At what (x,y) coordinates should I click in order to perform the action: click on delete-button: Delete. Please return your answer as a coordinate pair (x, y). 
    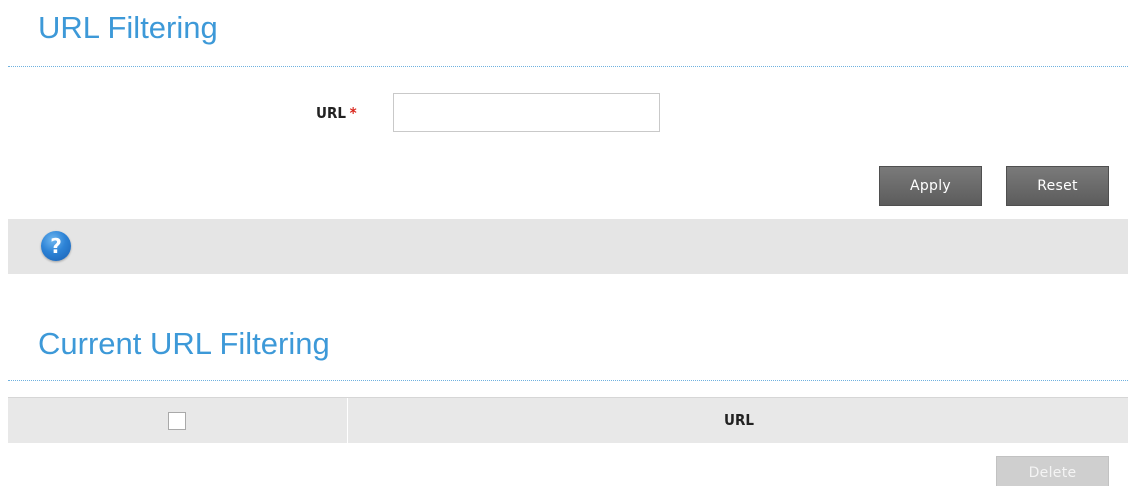
    Looking at the image, I should click on (1052, 471).